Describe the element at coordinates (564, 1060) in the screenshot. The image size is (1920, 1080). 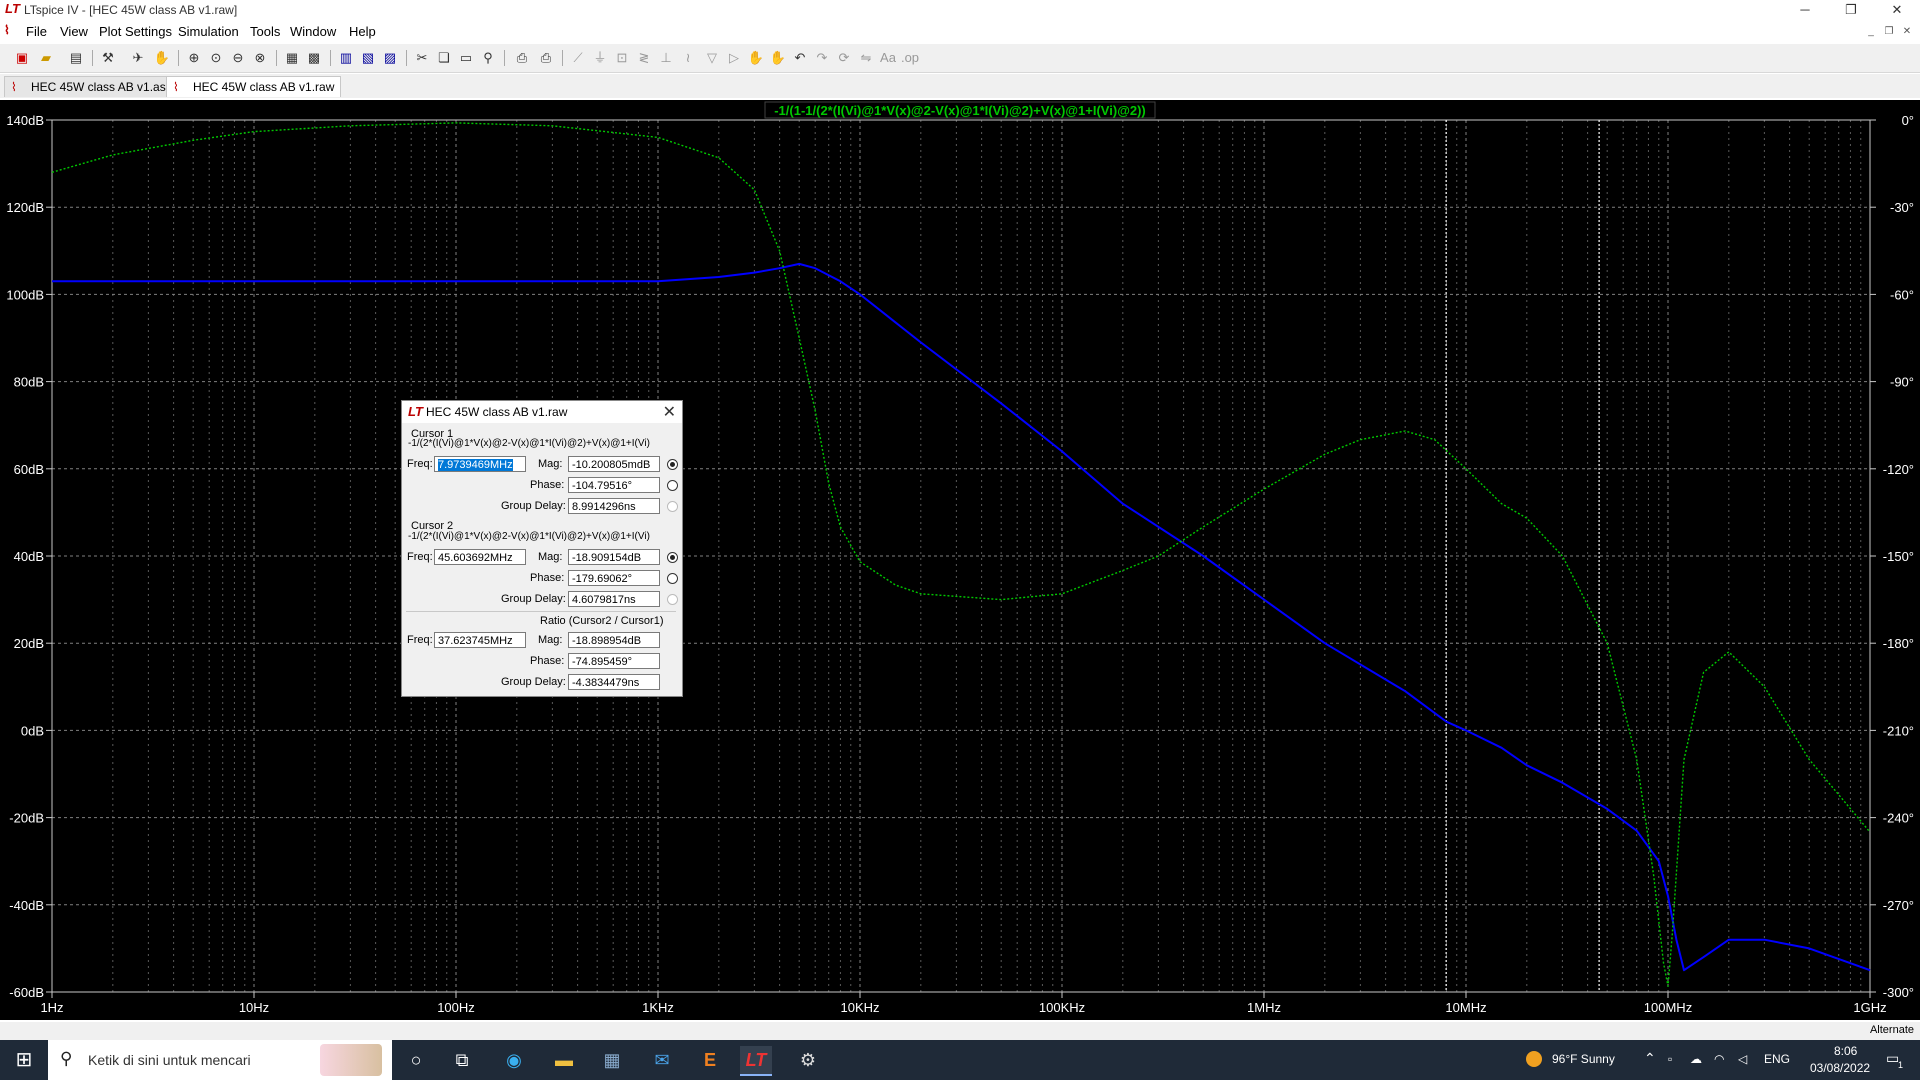
I see `file-explorer-icon: ▬` at that location.